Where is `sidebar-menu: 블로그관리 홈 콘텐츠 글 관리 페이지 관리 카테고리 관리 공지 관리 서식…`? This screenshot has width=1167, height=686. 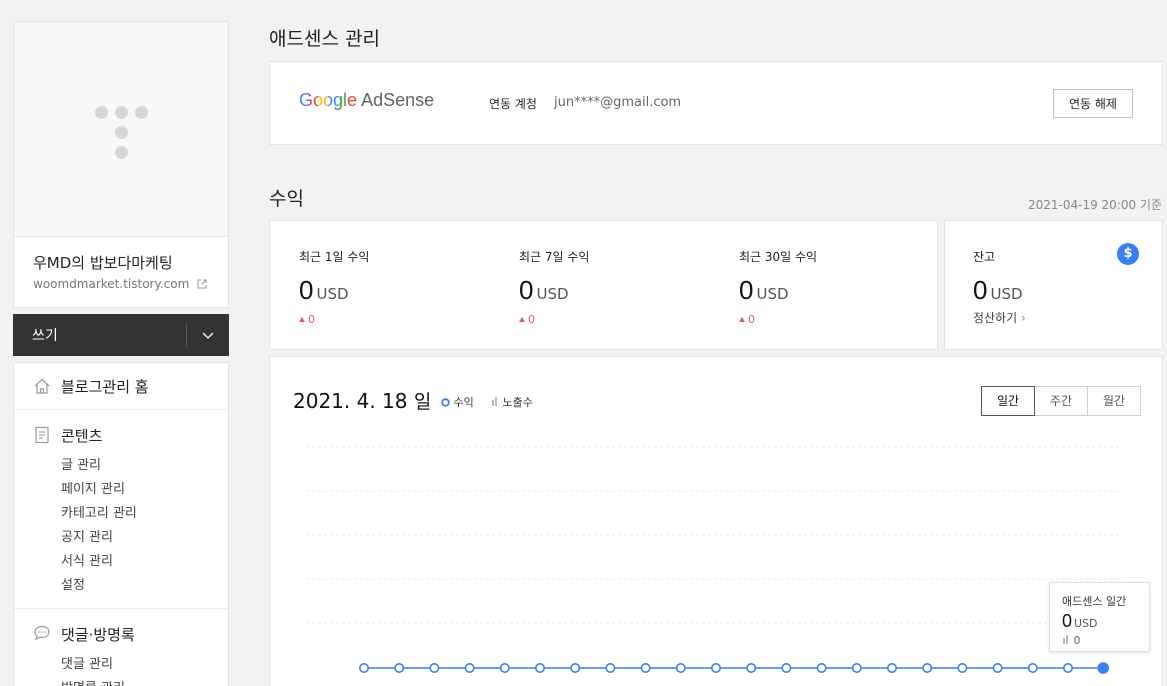
sidebar-menu: 블로그관리 홈 콘텐츠 글 관리 페이지 관리 카테고리 관리 공지 관리 서식… is located at coordinates (121, 524).